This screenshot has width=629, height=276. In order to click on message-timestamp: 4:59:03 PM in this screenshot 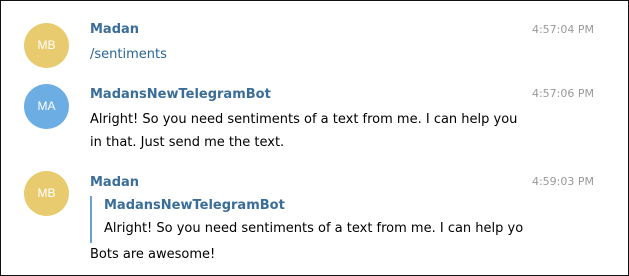, I will do `click(562, 181)`.